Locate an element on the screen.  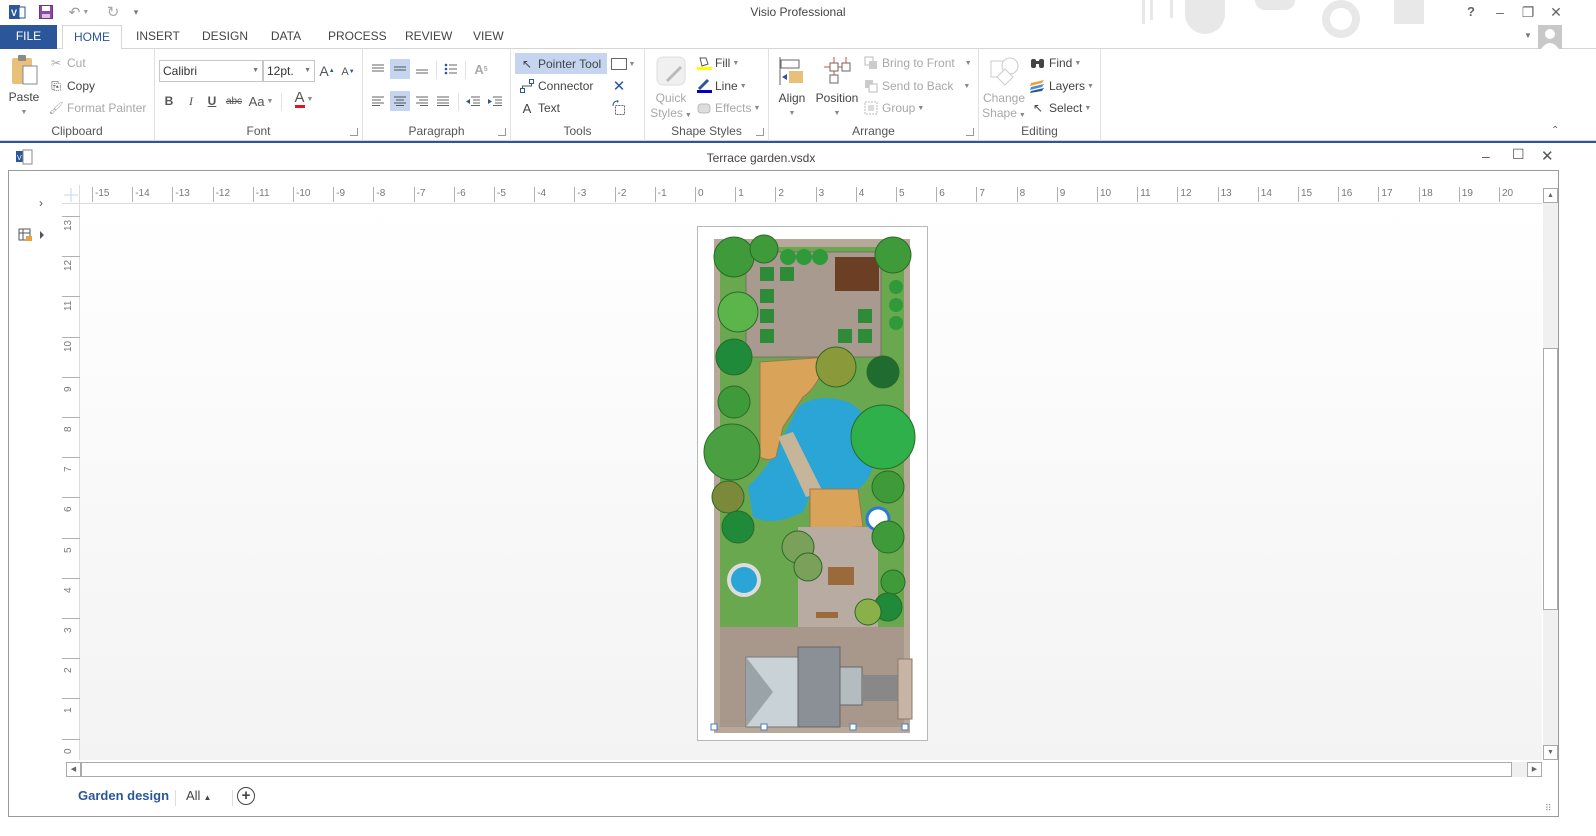
text-direction-button: A5 is located at coordinates (481, 69).